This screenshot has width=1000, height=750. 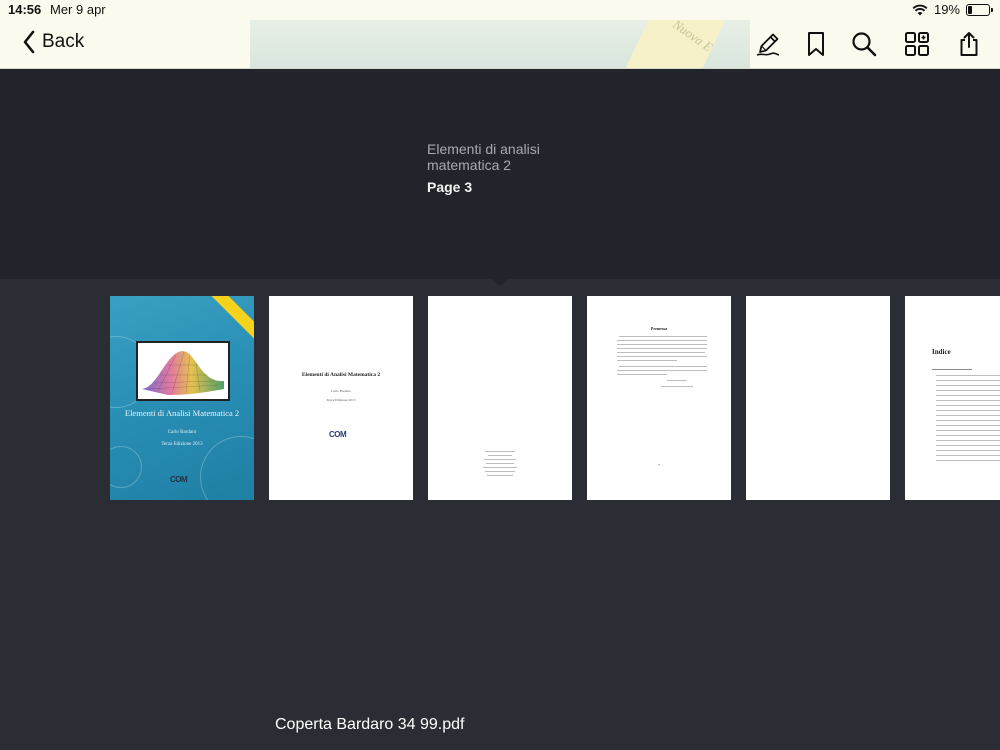 I want to click on title-page-heading: Elementi di Analisi Matematica 2, so click(x=341, y=375).